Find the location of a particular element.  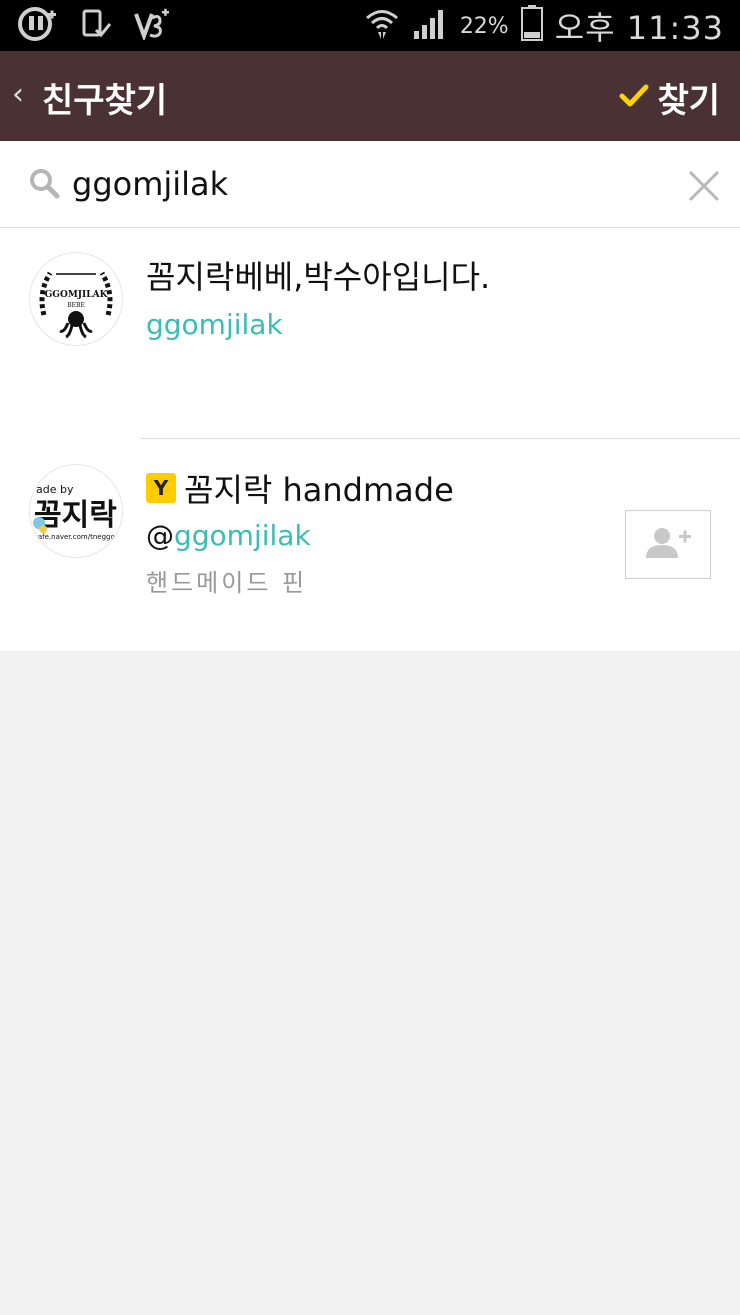

back-icon: ‹ is located at coordinates (18, 94).